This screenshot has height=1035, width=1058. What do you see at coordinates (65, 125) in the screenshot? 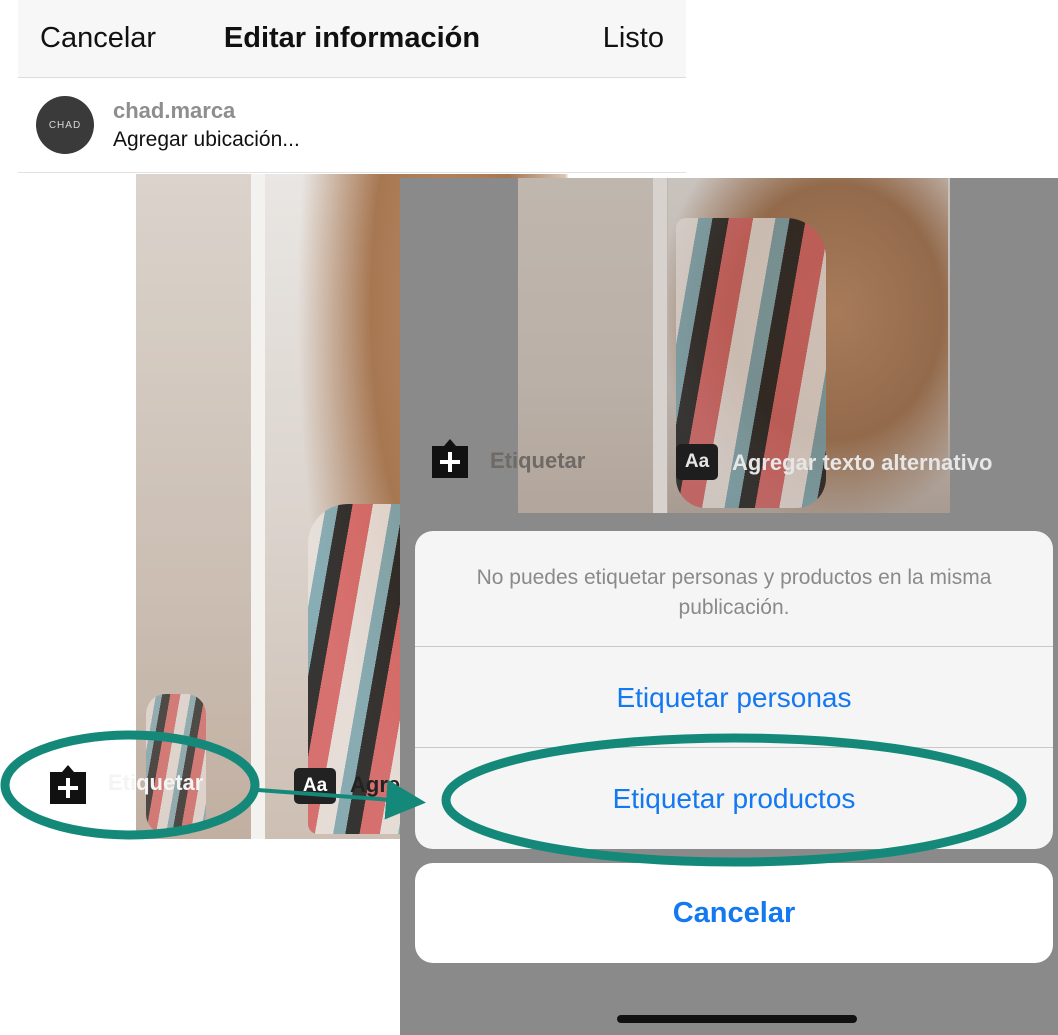
I see `avatar: CHAD` at bounding box center [65, 125].